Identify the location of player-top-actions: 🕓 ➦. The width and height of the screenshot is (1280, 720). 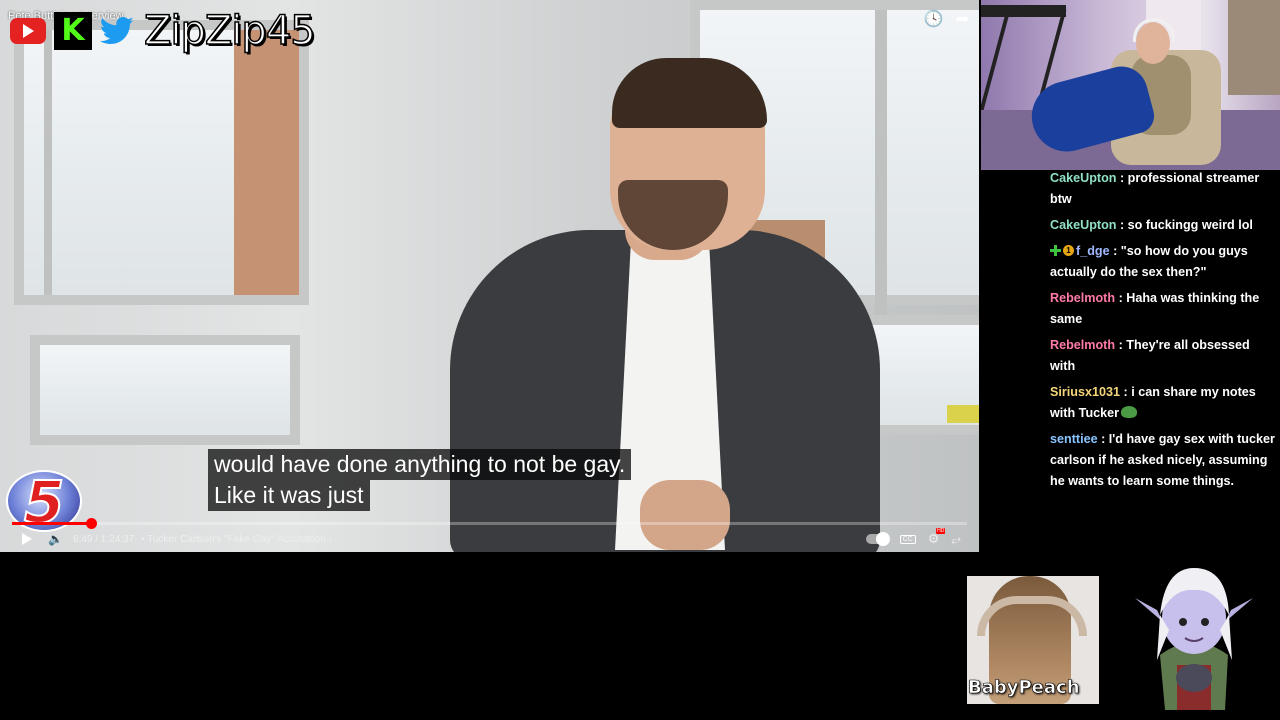
(946, 19).